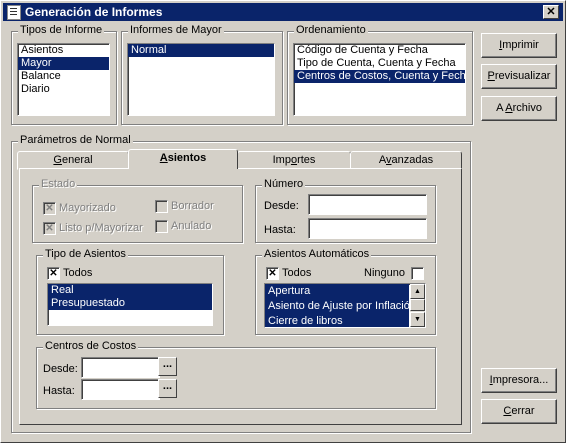 Image resolution: width=566 pixels, height=443 pixels. I want to click on automatic-entries-scrollbar: ▲ ▼, so click(417, 305).